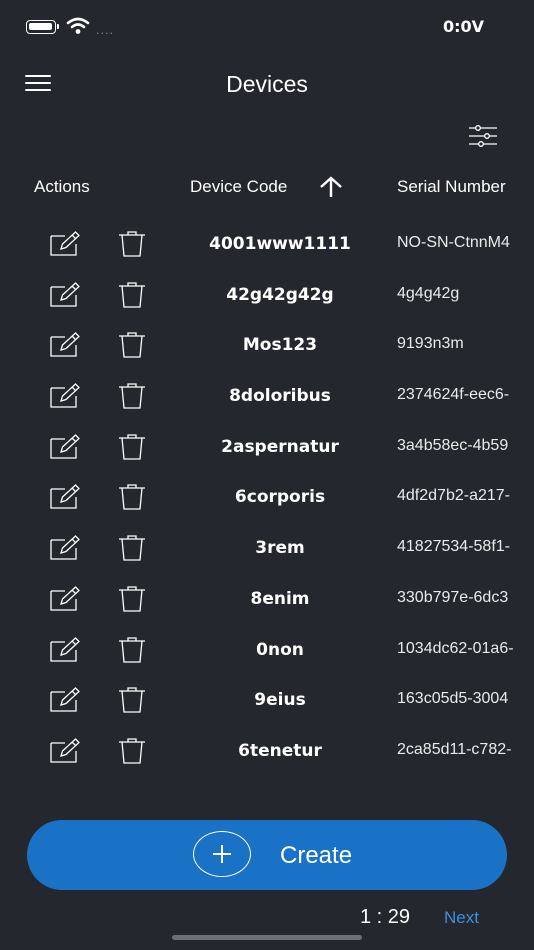  I want to click on status-time: 0:0V, so click(463, 26).